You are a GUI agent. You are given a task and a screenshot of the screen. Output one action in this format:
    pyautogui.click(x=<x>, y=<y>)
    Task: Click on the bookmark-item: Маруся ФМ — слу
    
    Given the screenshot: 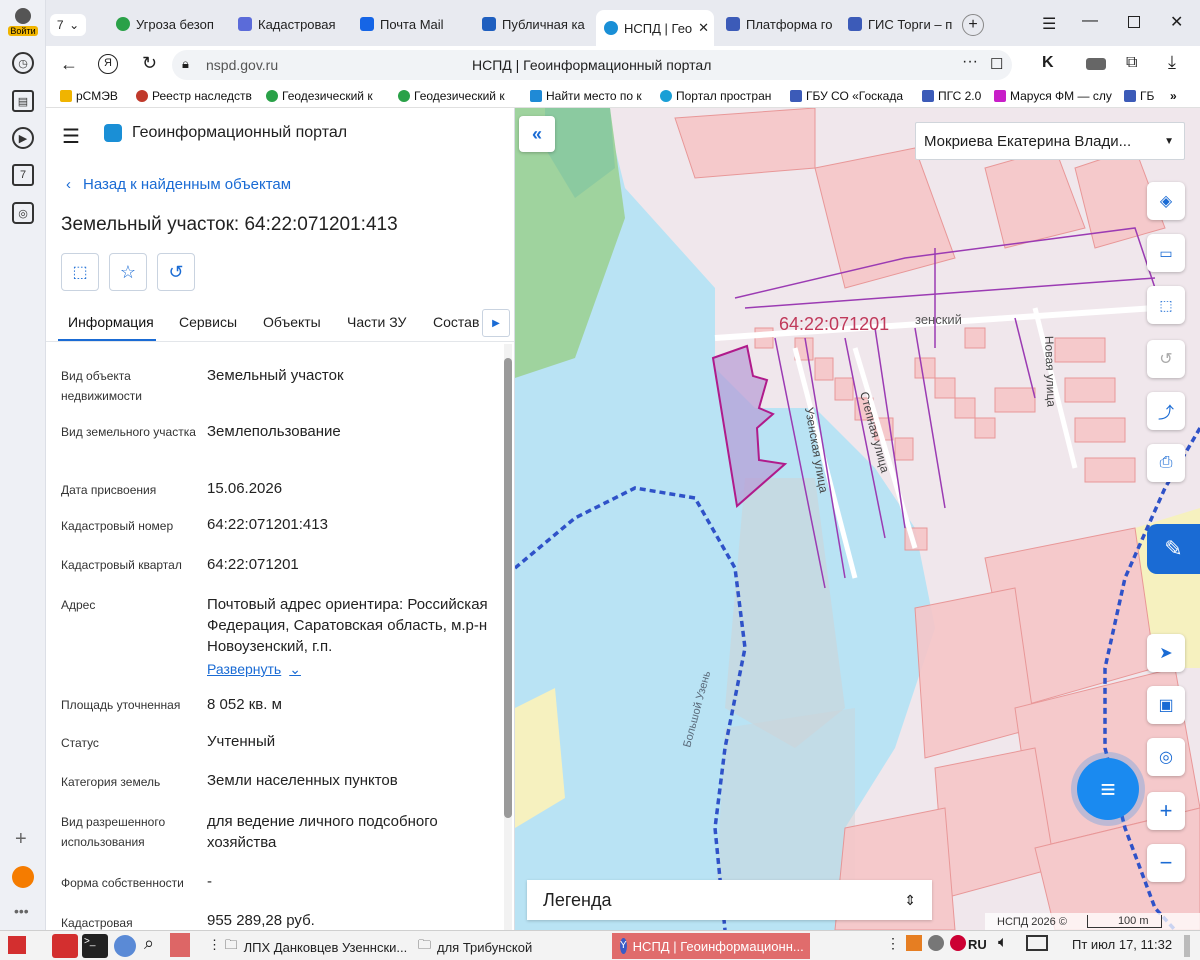 What is the action you would take?
    pyautogui.click(x=1053, y=96)
    